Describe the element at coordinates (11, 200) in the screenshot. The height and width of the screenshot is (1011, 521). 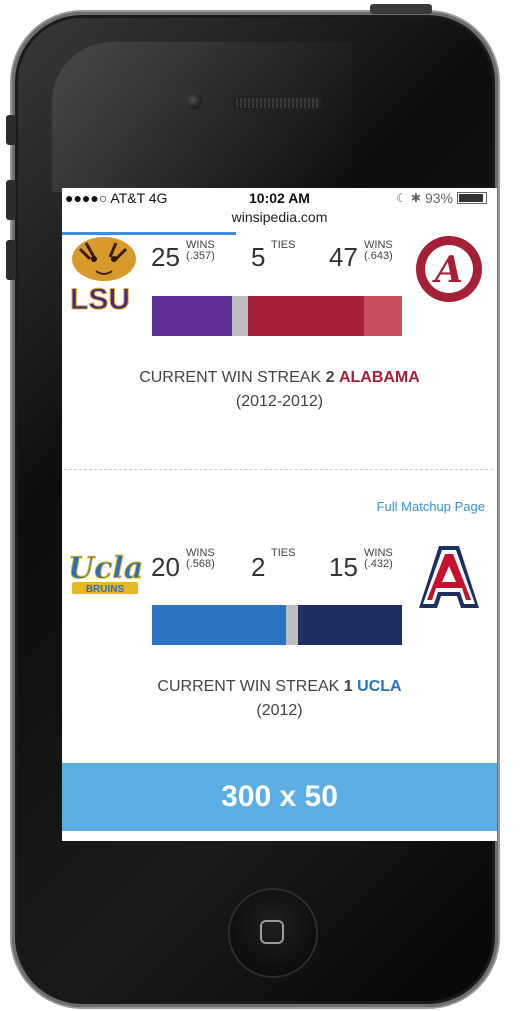
I see `volume-up-button` at that location.